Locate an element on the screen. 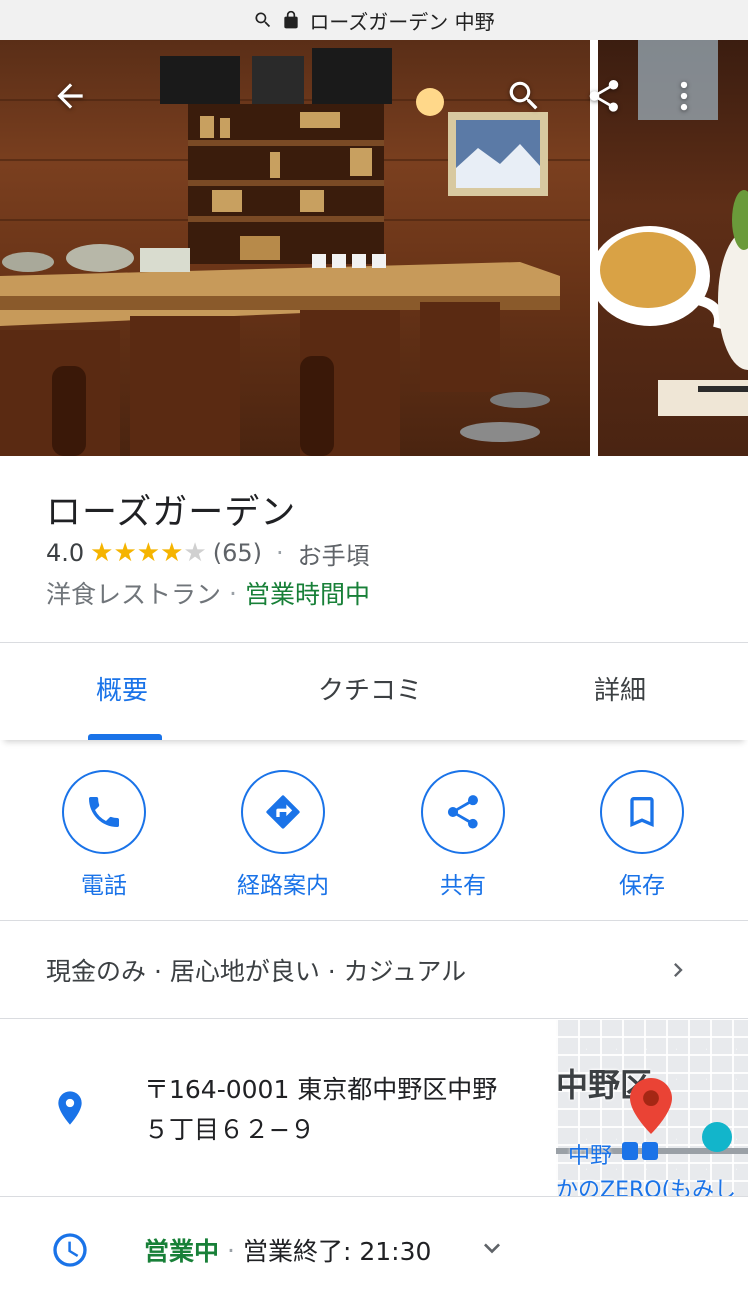  map-thumbnail: 中野区 中野 かのZERO(もみし is located at coordinates (652, 1108).